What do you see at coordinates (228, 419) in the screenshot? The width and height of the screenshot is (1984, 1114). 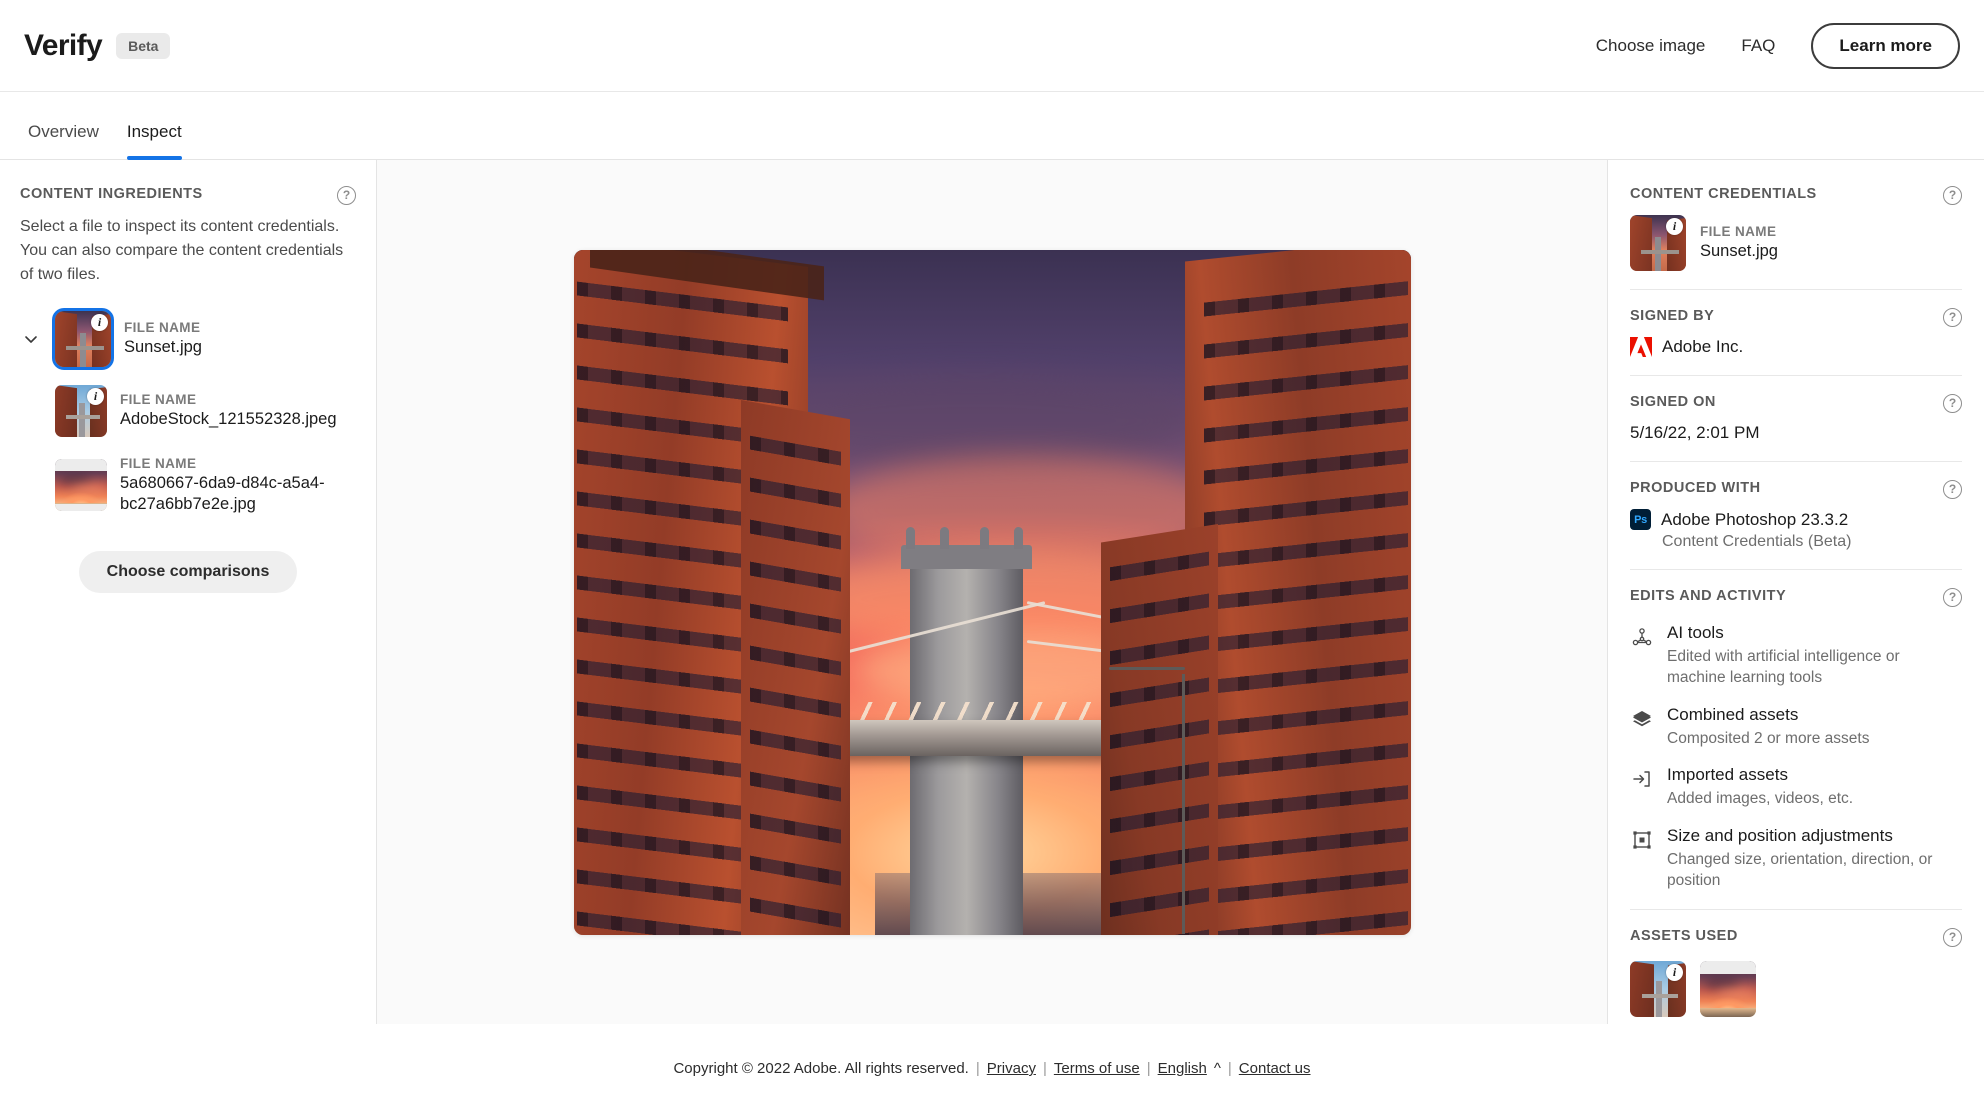 I see `file-name-value: AdobeStock_121552328.jpeg` at bounding box center [228, 419].